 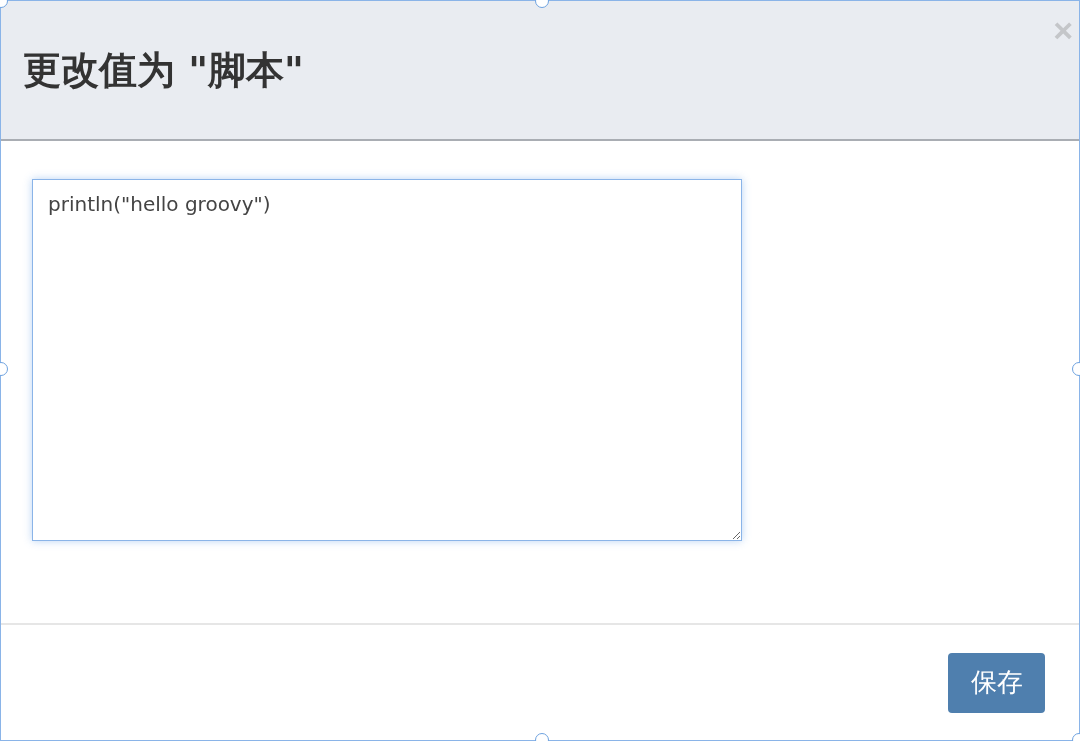 What do you see at coordinates (163, 70) in the screenshot?
I see `dialog-title: 更改值为 "脚本"` at bounding box center [163, 70].